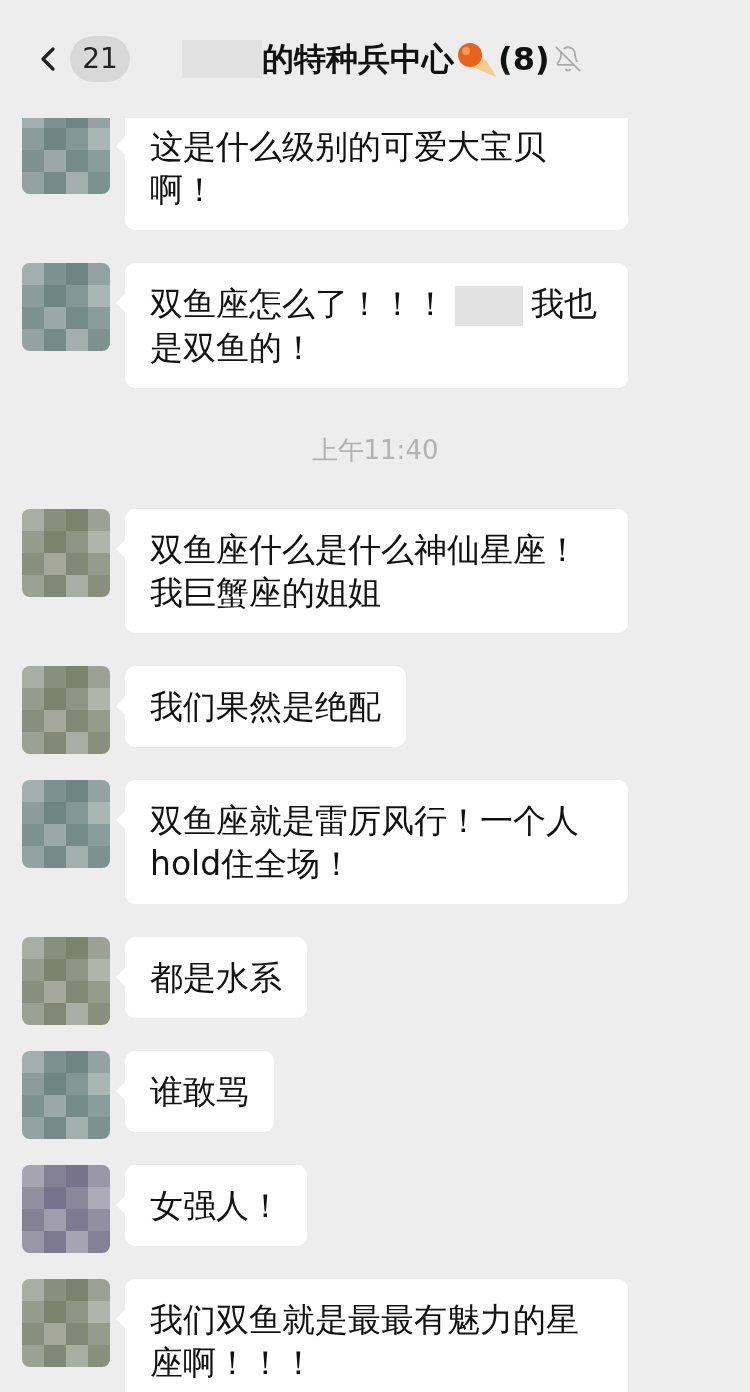 This screenshot has height=1392, width=750. I want to click on member-count: (8), so click(524, 59).